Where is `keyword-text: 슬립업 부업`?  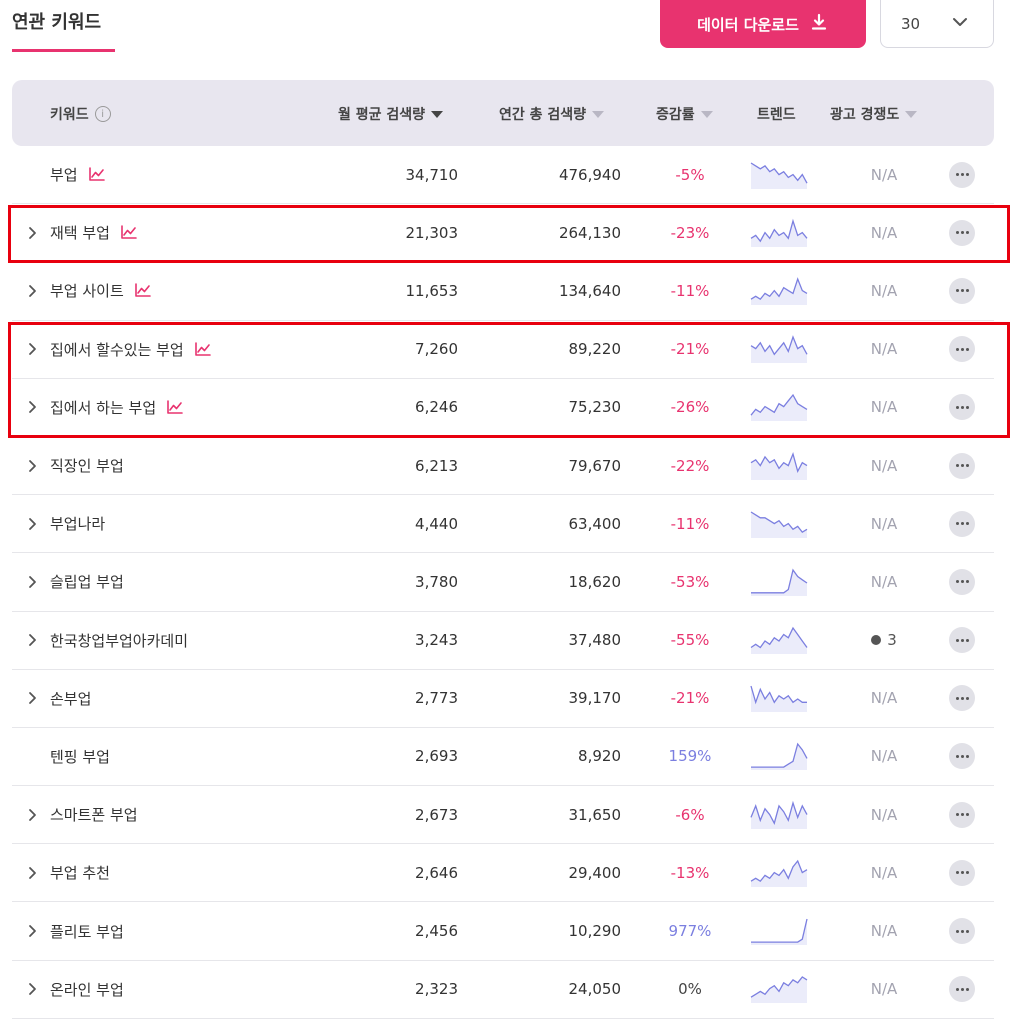 keyword-text: 슬립업 부업 is located at coordinates (87, 581).